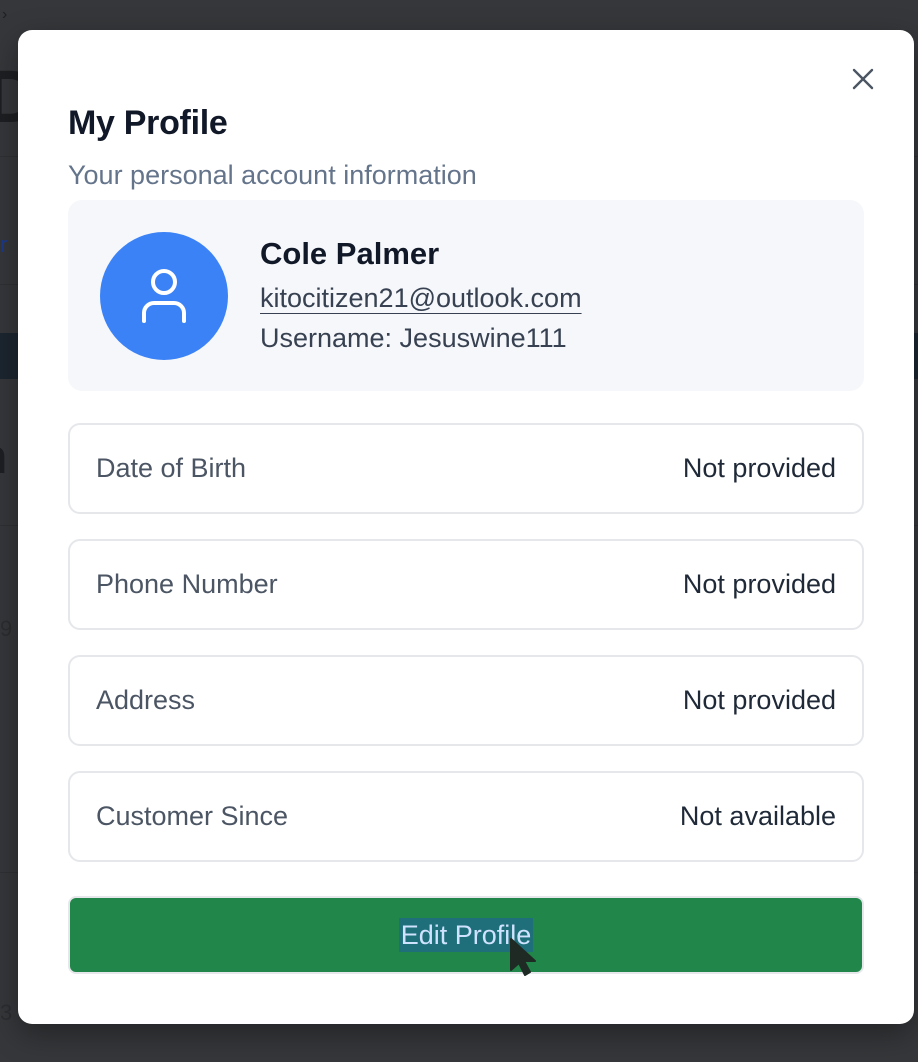  What do you see at coordinates (757, 816) in the screenshot?
I see `detail-value: Not available` at bounding box center [757, 816].